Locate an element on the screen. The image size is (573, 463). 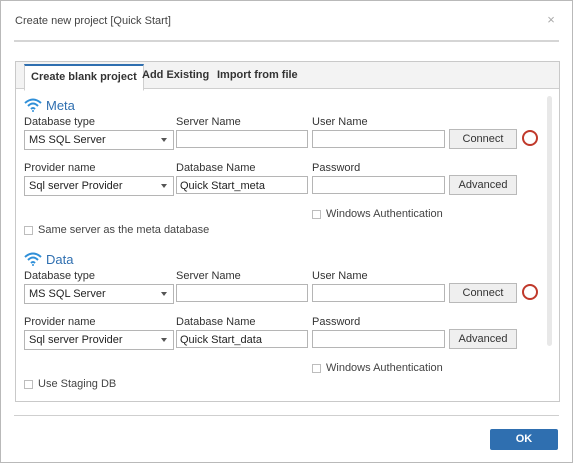
meta-user-name-label: User Name is located at coordinates (340, 122).